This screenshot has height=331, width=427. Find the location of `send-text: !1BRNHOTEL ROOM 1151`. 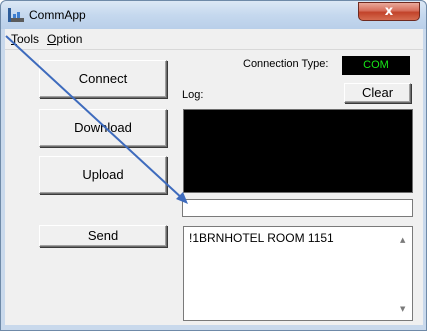

send-text: !1BRNHOTEL ROOM 1151 is located at coordinates (261, 238).